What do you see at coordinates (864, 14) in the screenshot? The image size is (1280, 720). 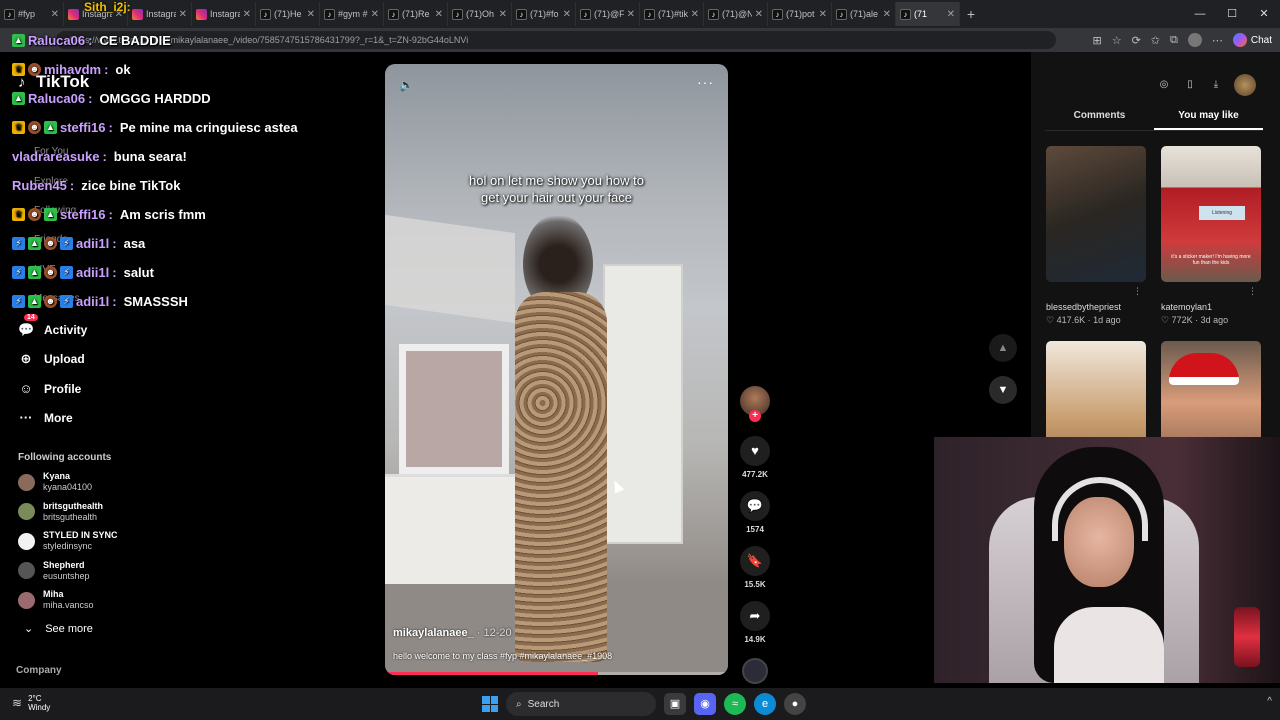 I see `browser-tab: ♪ (71)ale ✕` at bounding box center [864, 14].